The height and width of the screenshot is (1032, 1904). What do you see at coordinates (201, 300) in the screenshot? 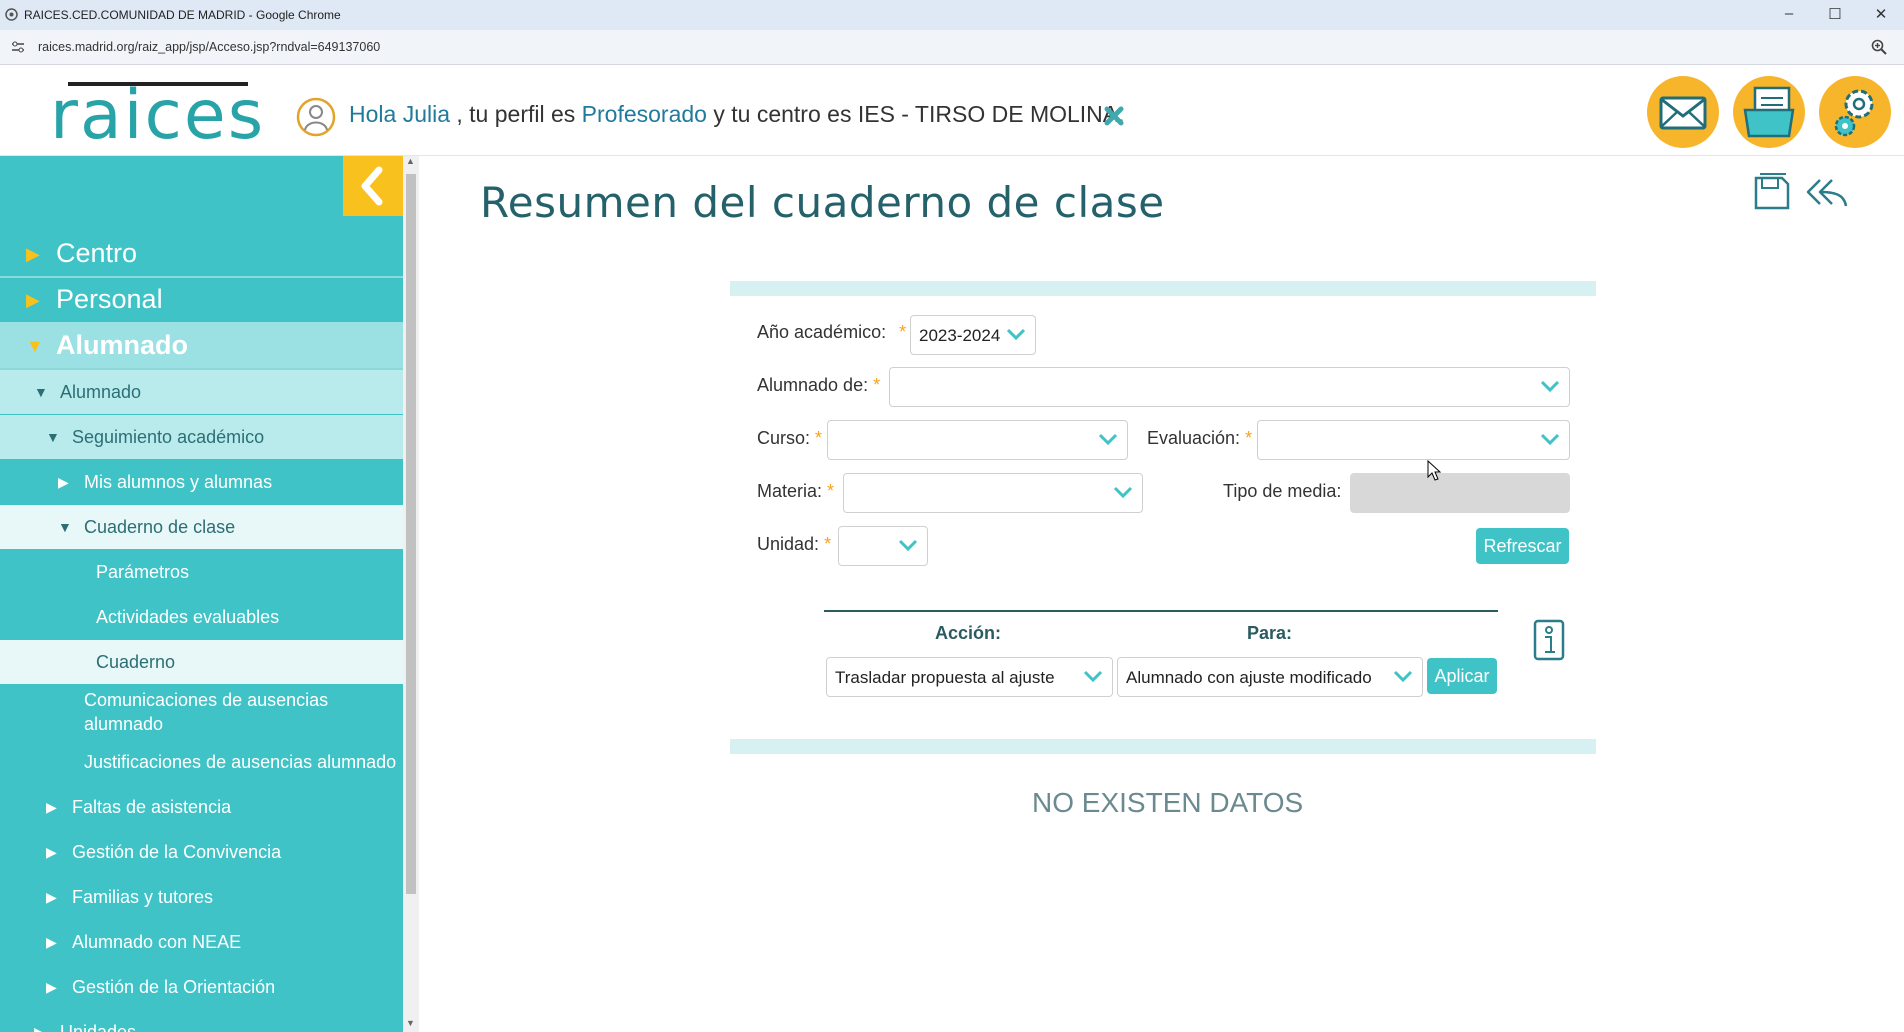
I see `sidebar-item-personal: ▶ Personal` at bounding box center [201, 300].